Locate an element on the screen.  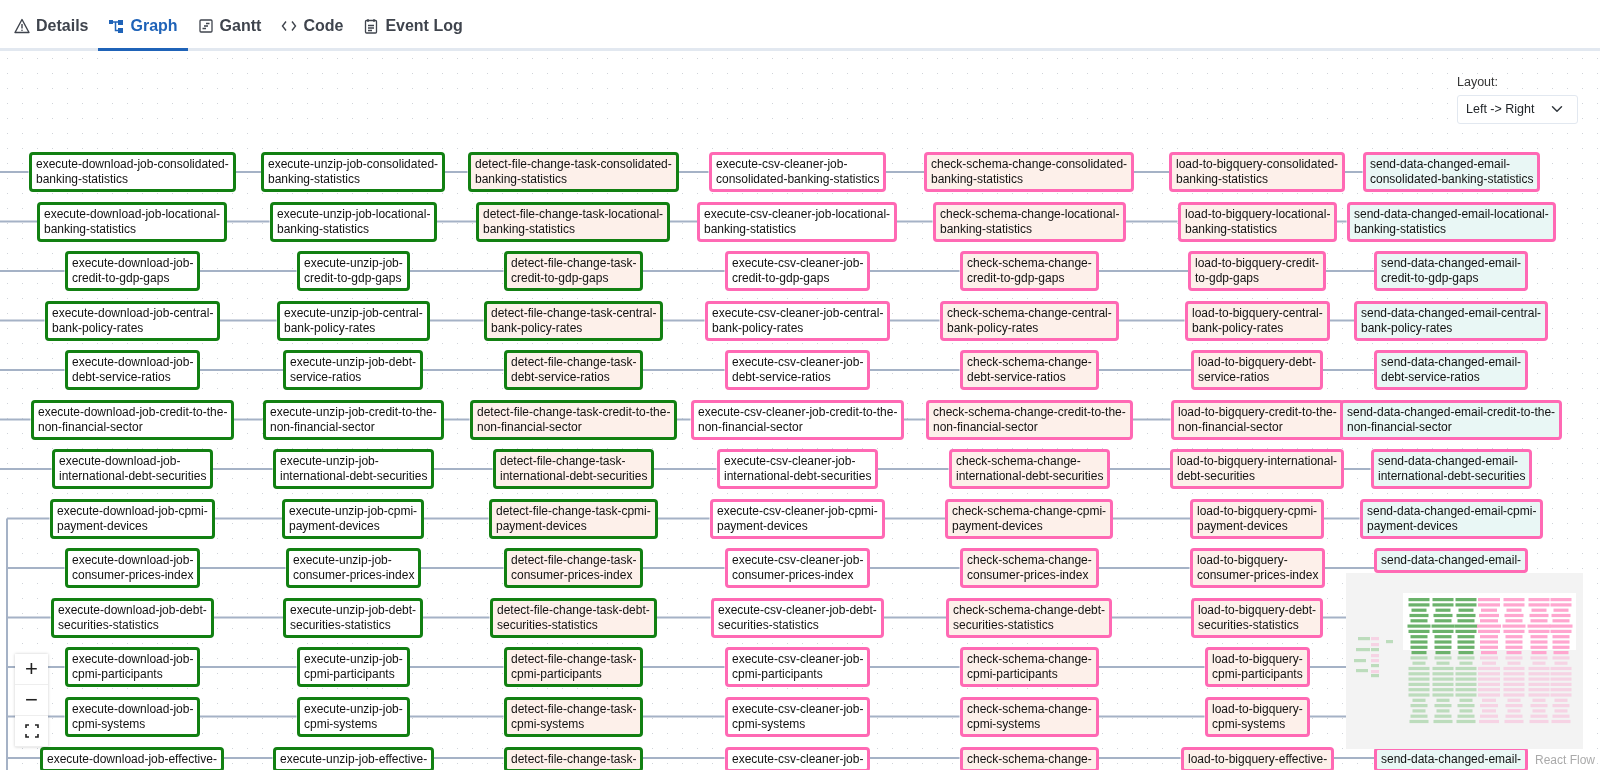
task-node: check-schema-change-debt- securities-statistics is located at coordinates (1029, 618).